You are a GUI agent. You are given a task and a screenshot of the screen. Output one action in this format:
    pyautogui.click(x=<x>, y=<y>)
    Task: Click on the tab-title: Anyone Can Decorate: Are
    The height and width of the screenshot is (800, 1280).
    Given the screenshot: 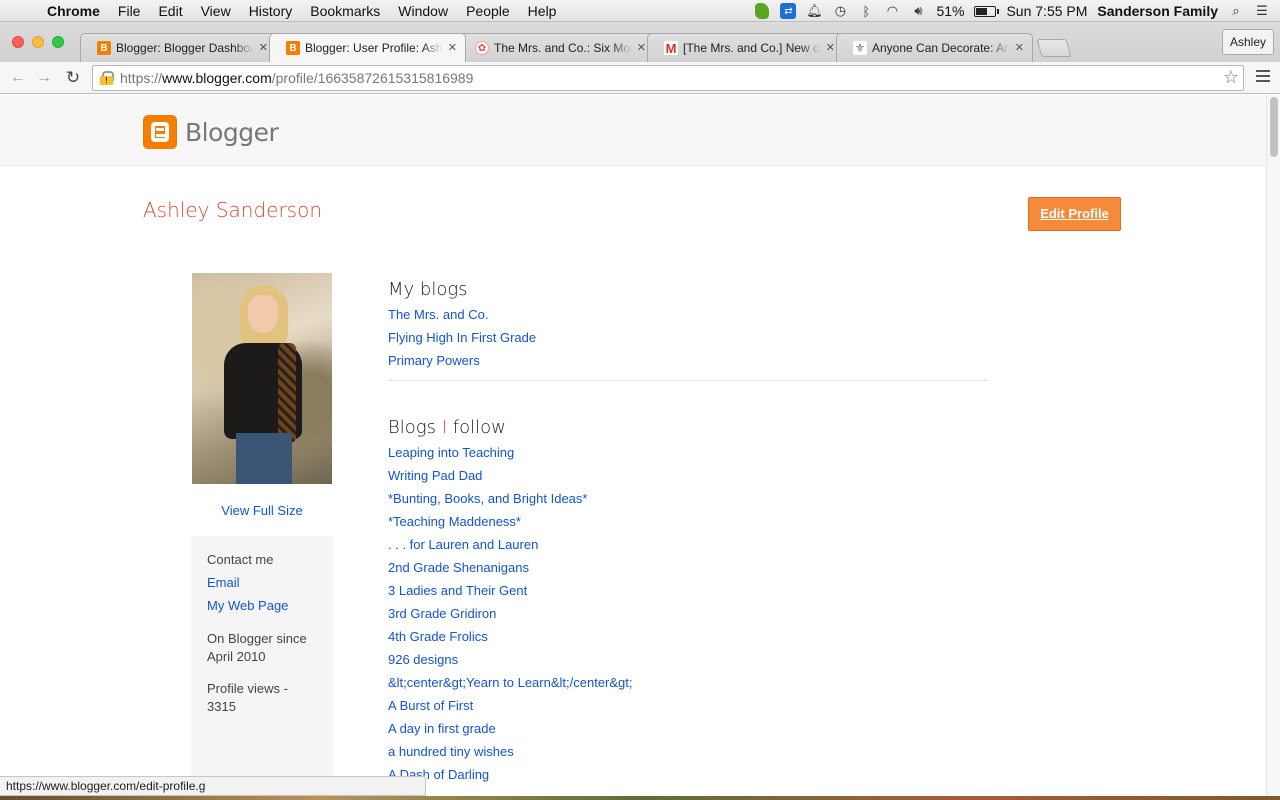 What is the action you would take?
    pyautogui.click(x=941, y=48)
    